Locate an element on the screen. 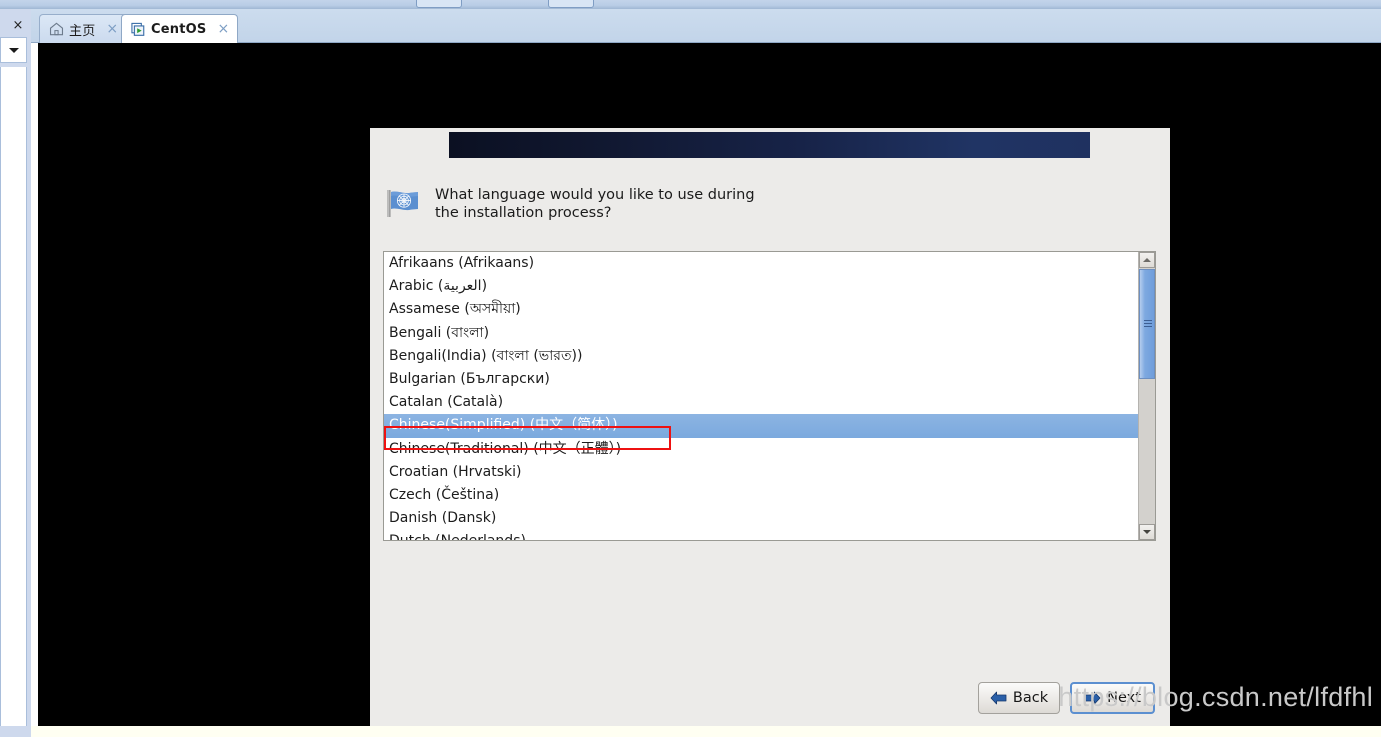 The height and width of the screenshot is (737, 1381). tab-bar: 主页 × CentOS × is located at coordinates (706, 26).